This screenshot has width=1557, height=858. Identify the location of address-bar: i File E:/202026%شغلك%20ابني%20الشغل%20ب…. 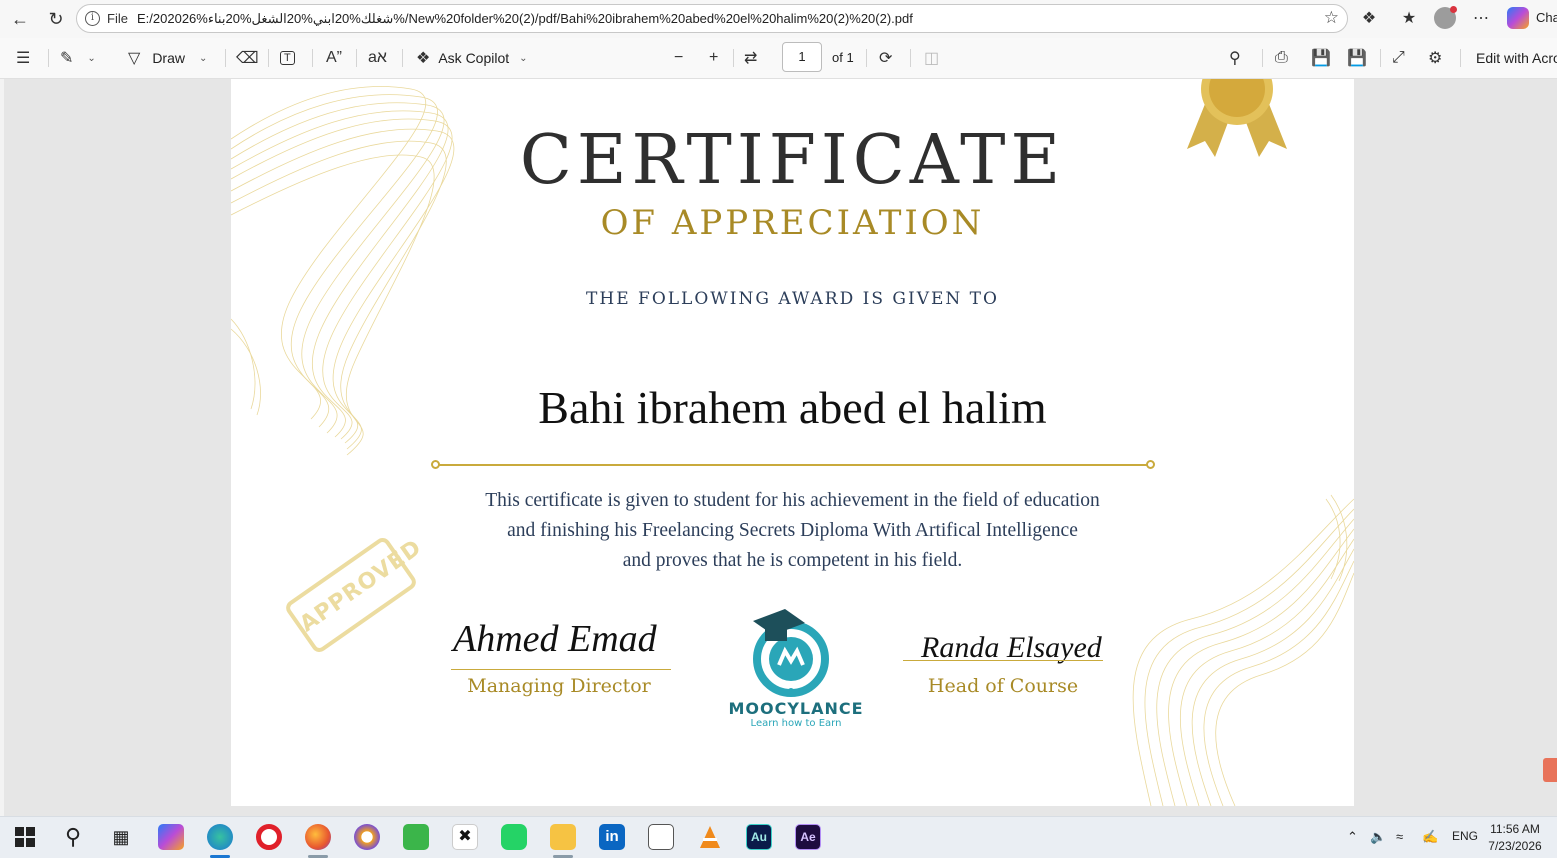
(712, 18).